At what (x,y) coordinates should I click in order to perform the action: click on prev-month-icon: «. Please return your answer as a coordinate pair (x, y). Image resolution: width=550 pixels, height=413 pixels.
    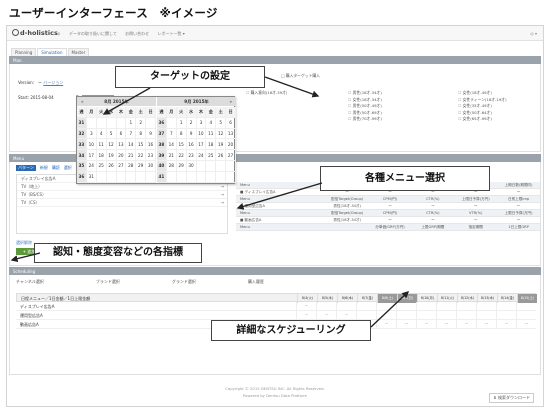
    Looking at the image, I should click on (82, 101).